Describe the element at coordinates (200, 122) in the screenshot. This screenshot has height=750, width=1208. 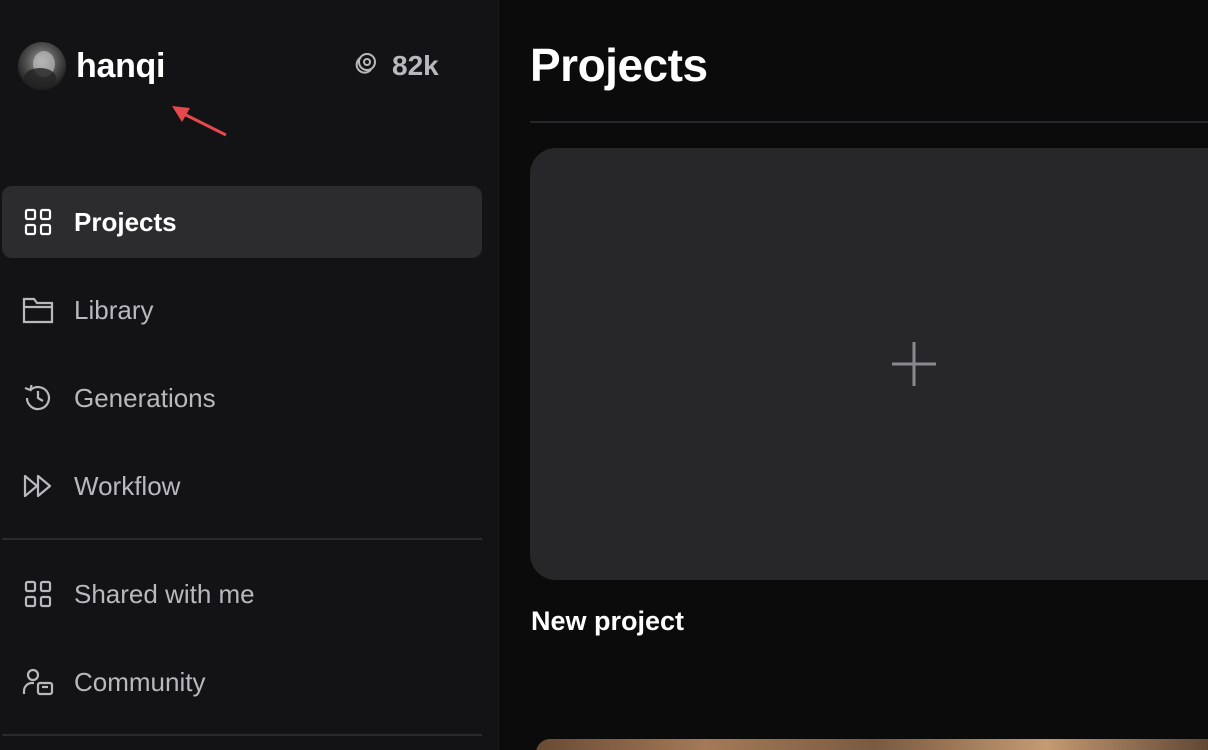
I see `annotation-arrow-icon` at that location.